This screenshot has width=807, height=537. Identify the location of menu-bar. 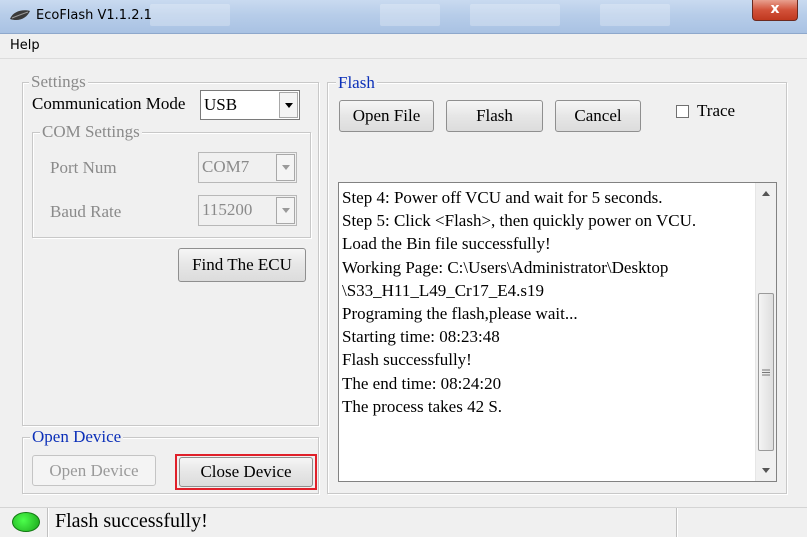
(403, 46).